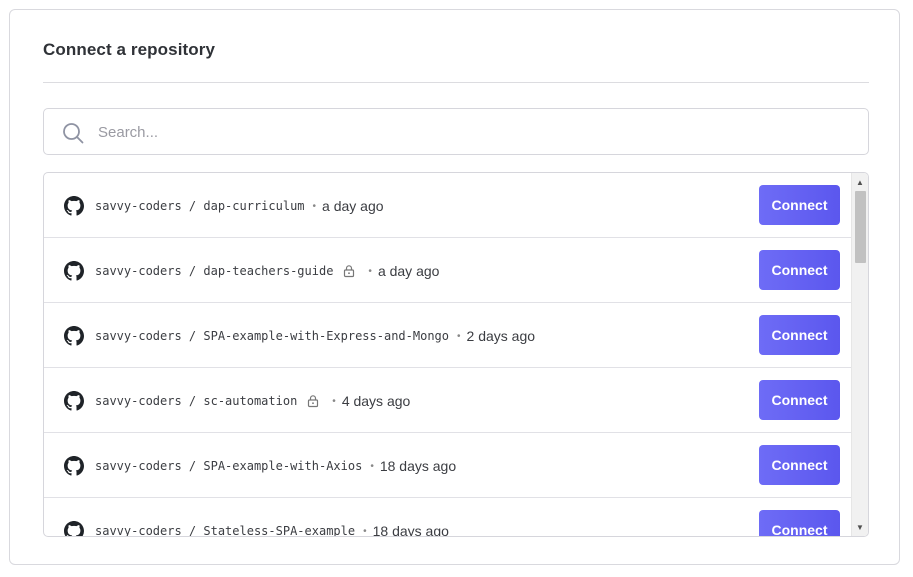 The image size is (913, 577). I want to click on search-icon, so click(73, 133).